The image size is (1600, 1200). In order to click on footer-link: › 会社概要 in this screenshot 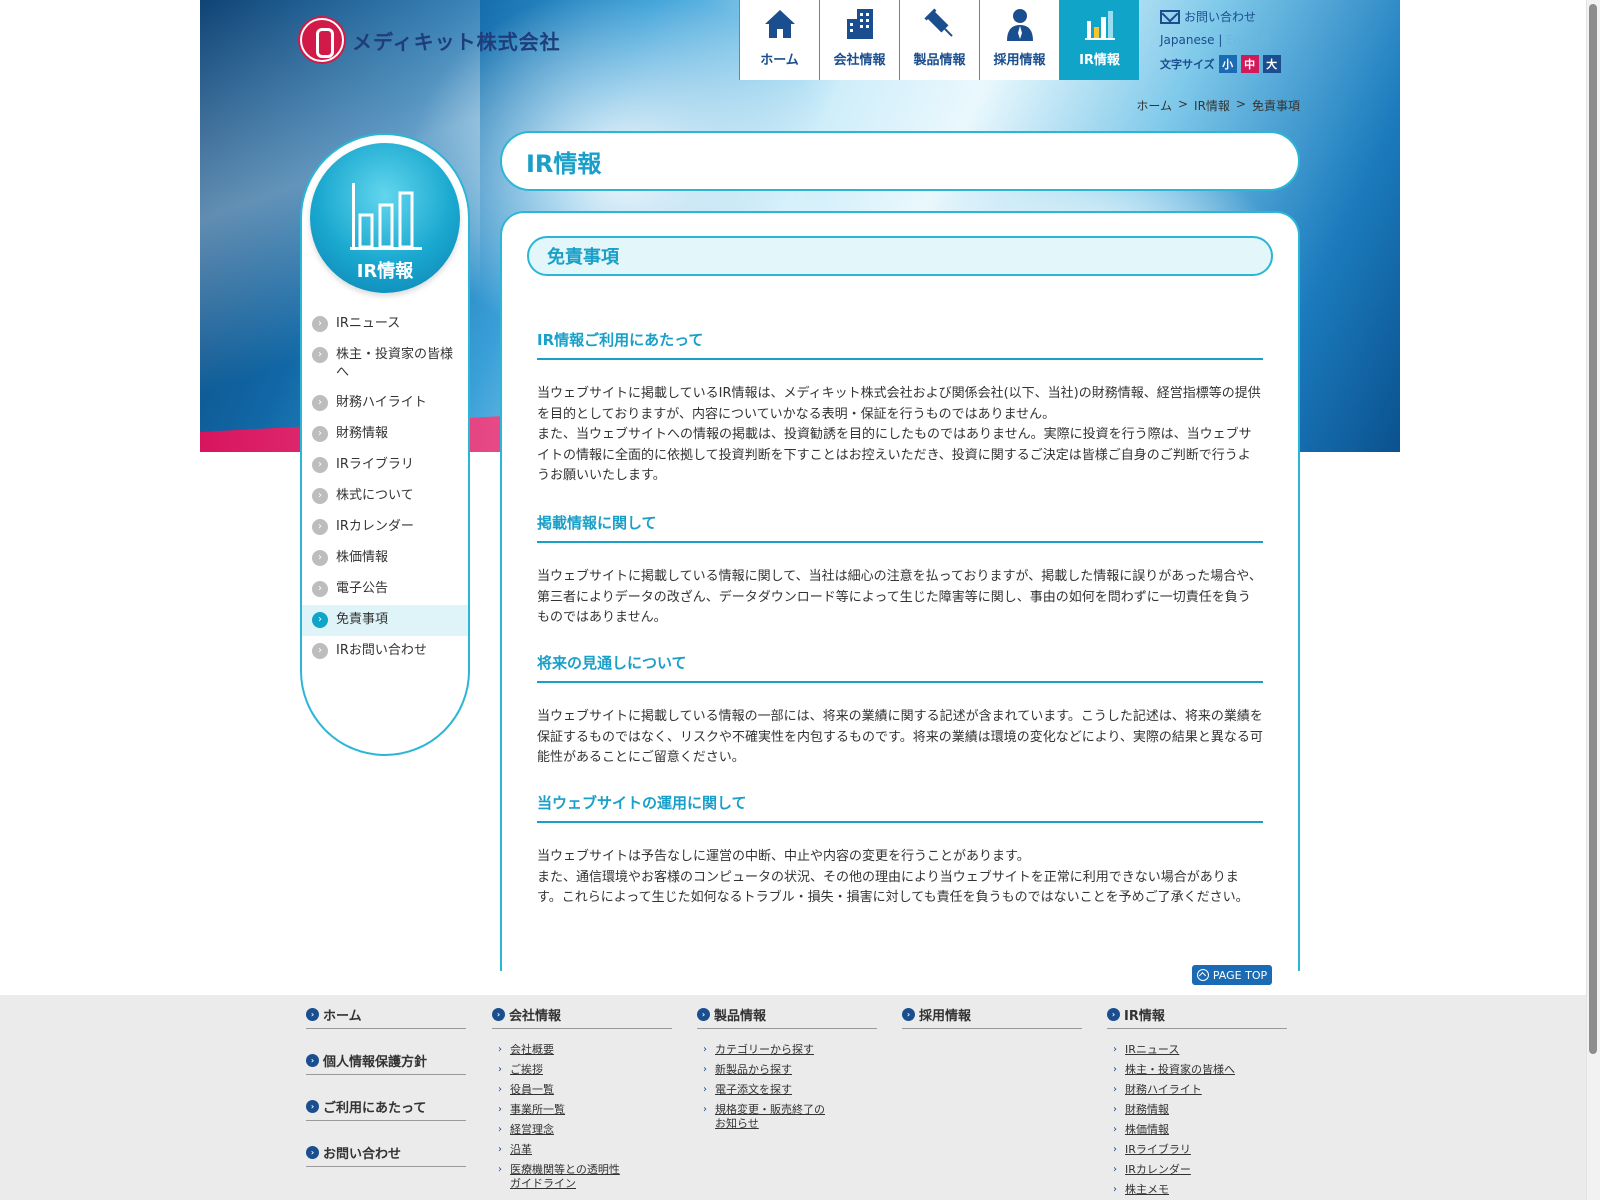, I will do `click(585, 1050)`.